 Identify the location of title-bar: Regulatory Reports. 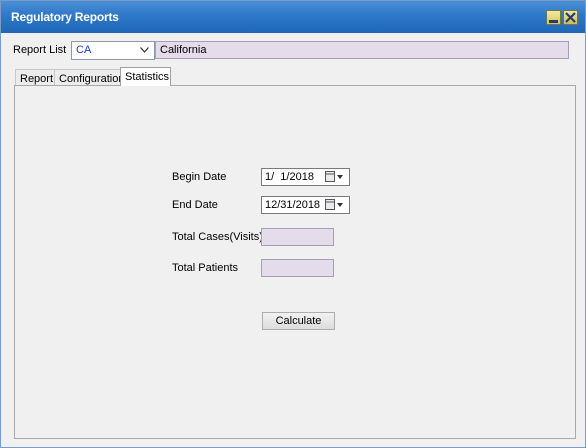
(293, 17).